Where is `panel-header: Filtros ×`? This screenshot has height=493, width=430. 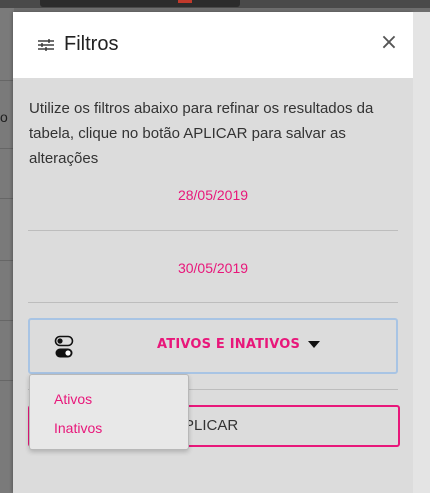
panel-header: Filtros × is located at coordinates (213, 45).